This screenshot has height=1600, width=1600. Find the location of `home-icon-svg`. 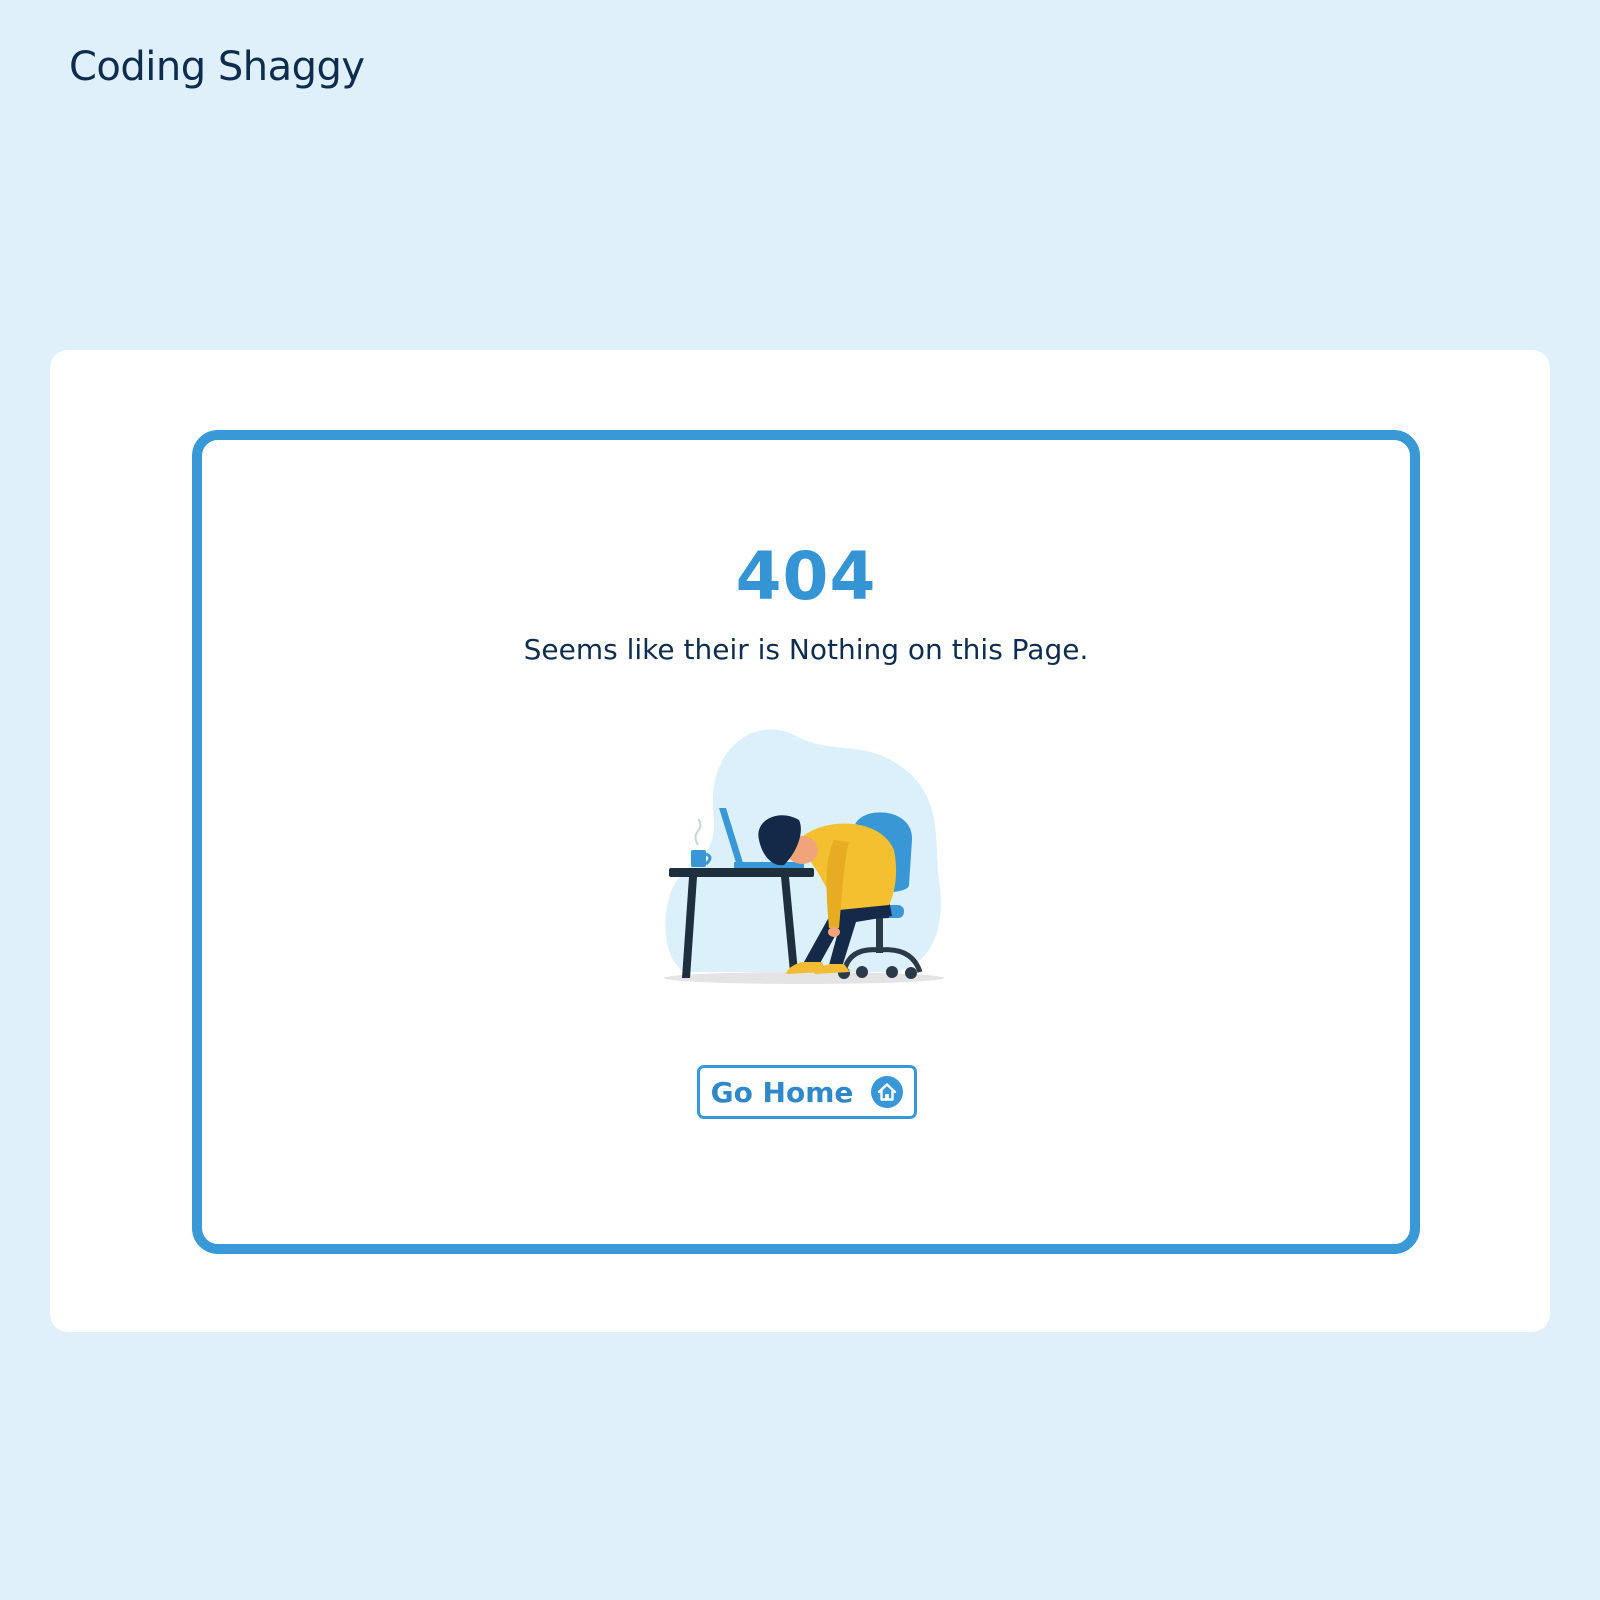

home-icon-svg is located at coordinates (887, 1092).